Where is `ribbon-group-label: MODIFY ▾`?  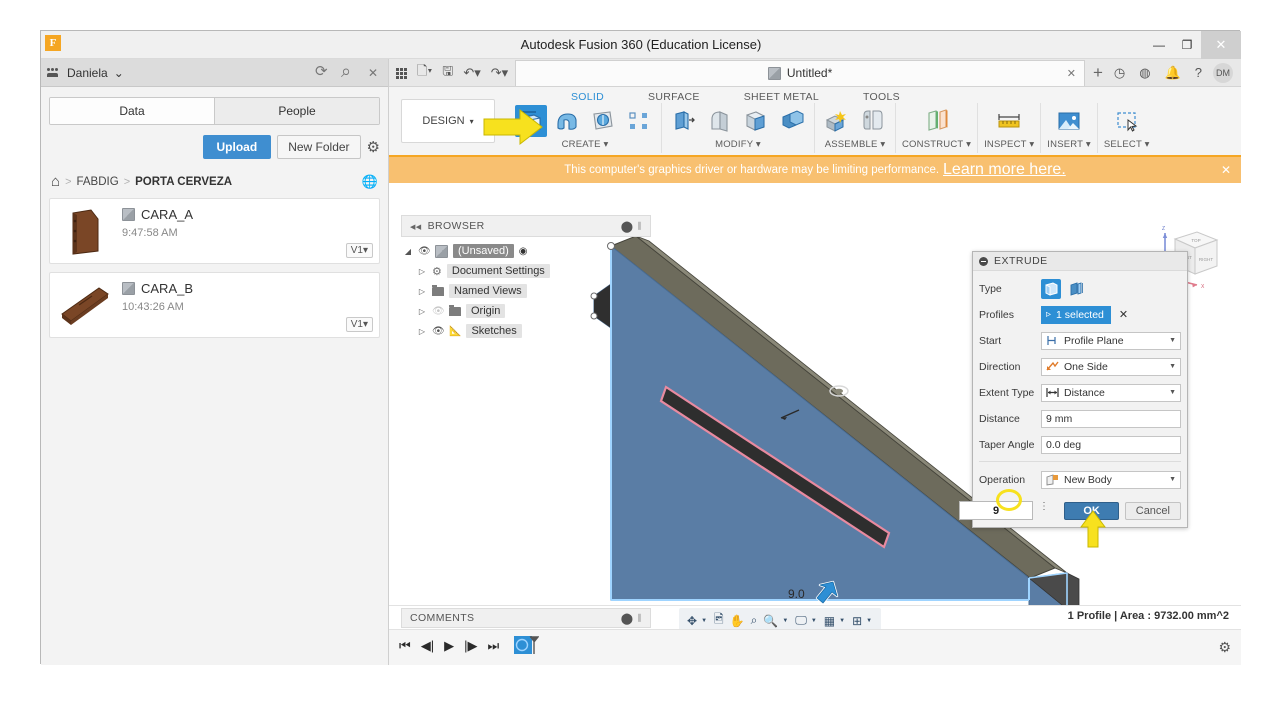 ribbon-group-label: MODIFY ▾ is located at coordinates (738, 144).